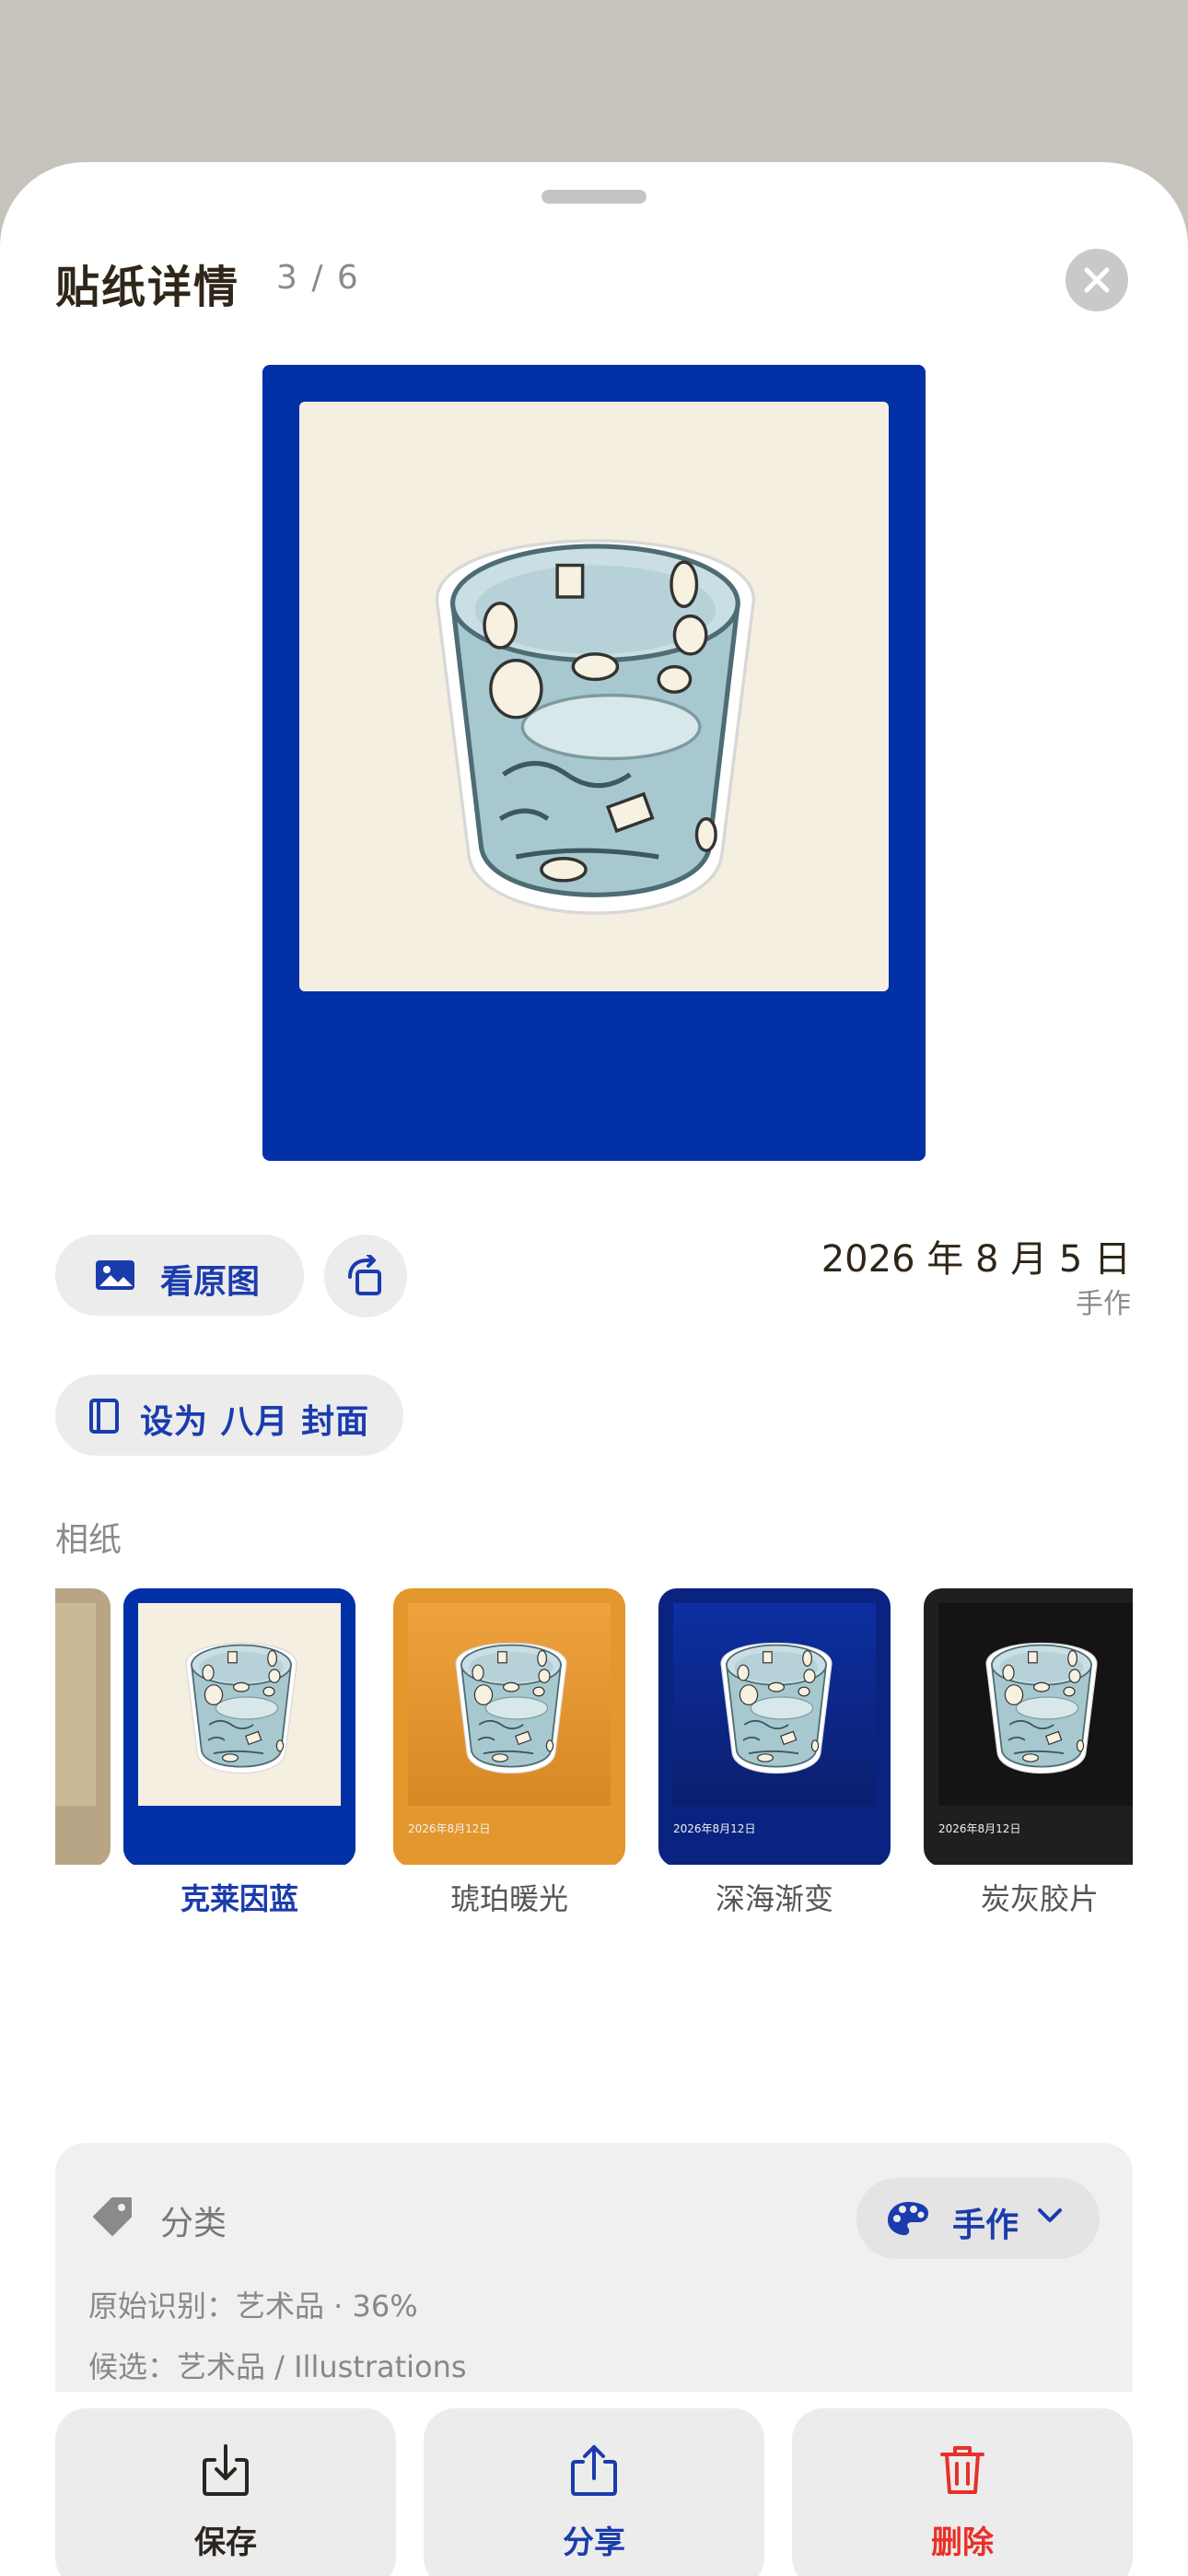 Image resolution: width=1188 pixels, height=2576 pixels. Describe the element at coordinates (83, 1726) in the screenshot. I see `paper-thumb-partial` at that location.